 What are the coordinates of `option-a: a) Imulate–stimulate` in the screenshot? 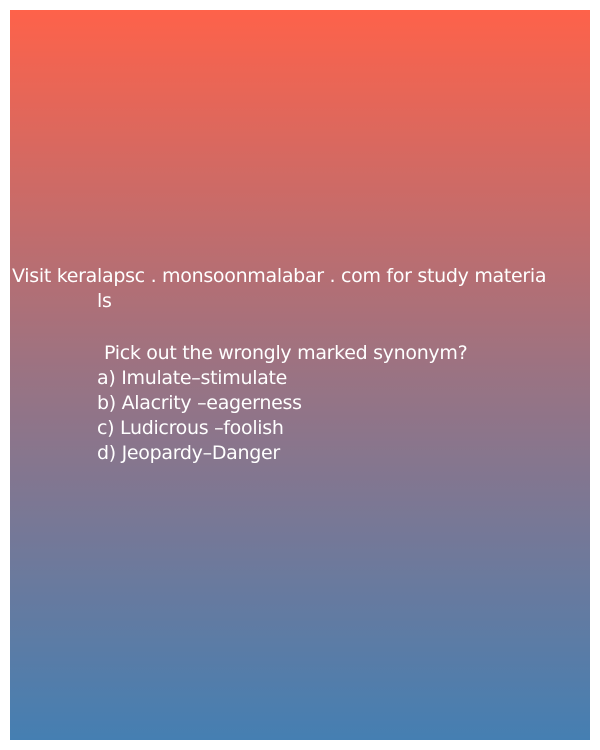 It's located at (192, 378).